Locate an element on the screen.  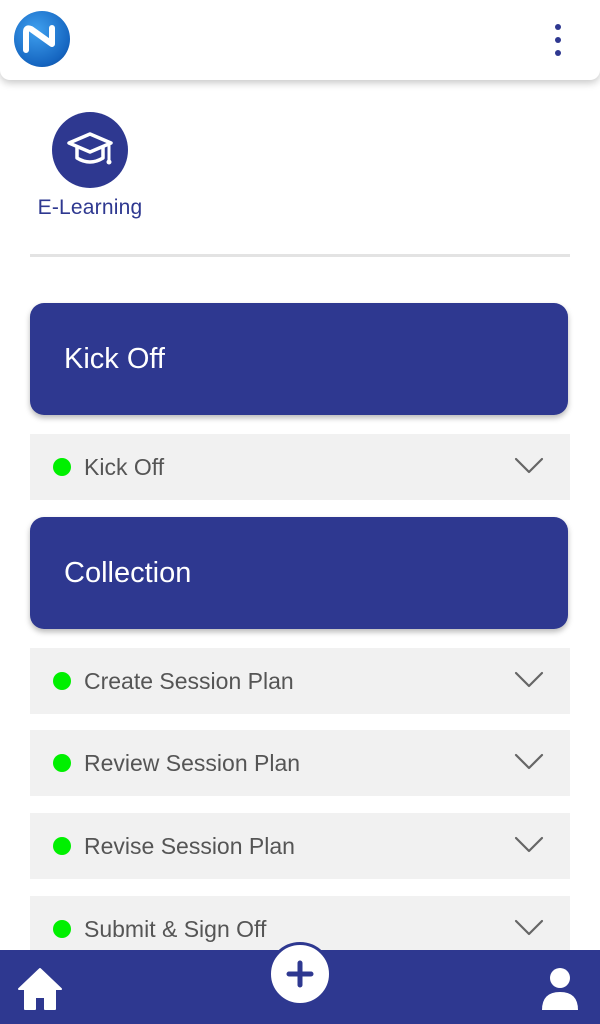
module-tile-elearning: E-Learning is located at coordinates (90, 170).